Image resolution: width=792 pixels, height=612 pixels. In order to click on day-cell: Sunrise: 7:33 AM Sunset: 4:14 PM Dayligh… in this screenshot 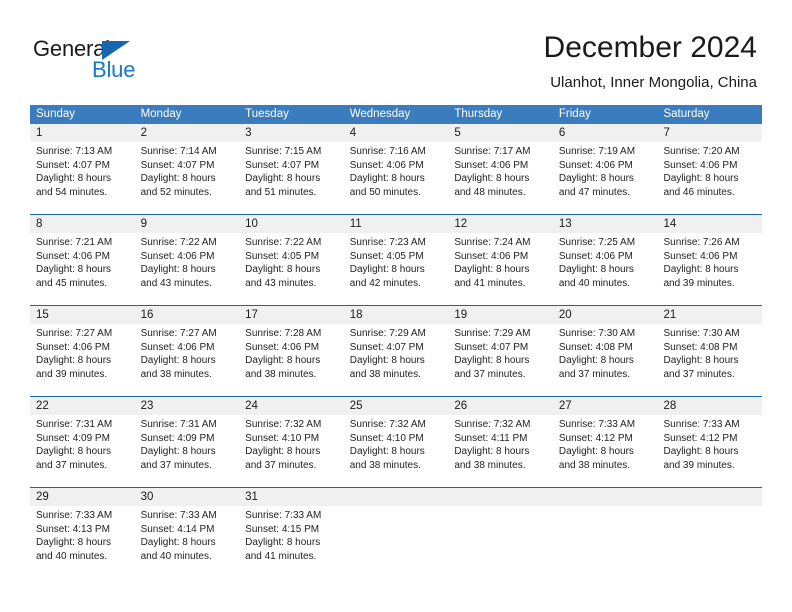, I will do `click(187, 542)`.